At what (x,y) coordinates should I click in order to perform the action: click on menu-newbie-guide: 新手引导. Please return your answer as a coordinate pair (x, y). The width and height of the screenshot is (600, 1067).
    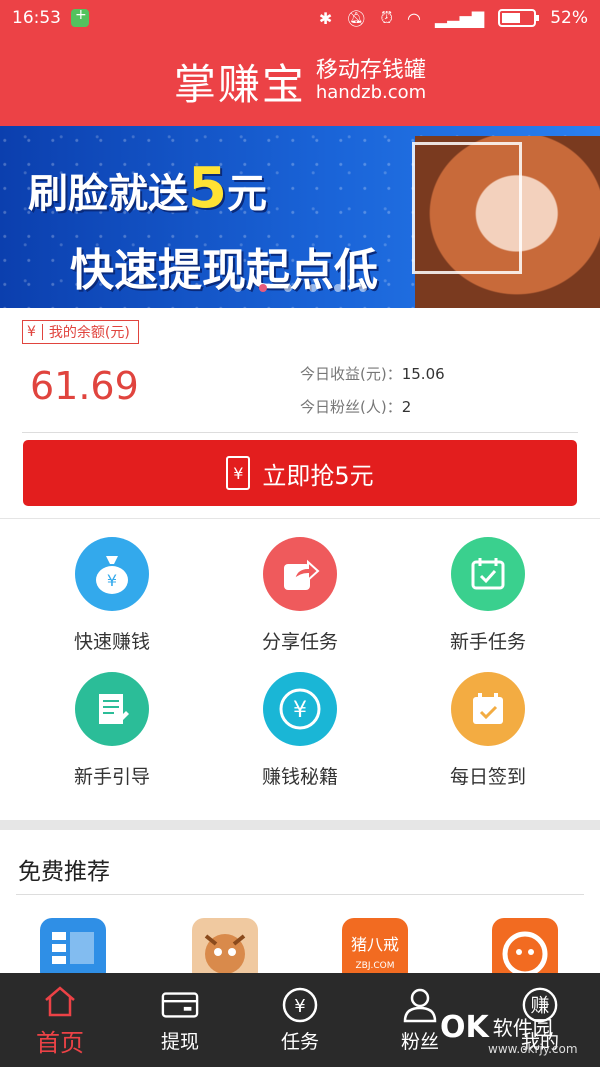
    Looking at the image, I should click on (112, 721).